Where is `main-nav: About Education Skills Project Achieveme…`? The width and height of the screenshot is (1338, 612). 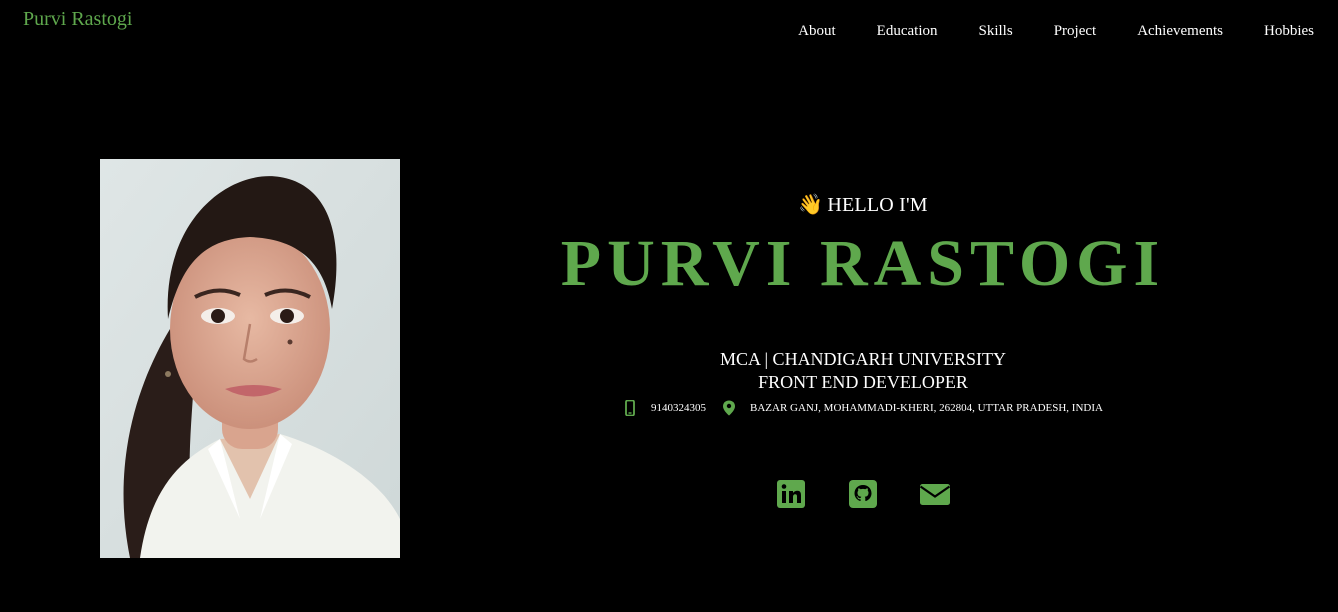 main-nav: About Education Skills Project Achieveme… is located at coordinates (1035, 31).